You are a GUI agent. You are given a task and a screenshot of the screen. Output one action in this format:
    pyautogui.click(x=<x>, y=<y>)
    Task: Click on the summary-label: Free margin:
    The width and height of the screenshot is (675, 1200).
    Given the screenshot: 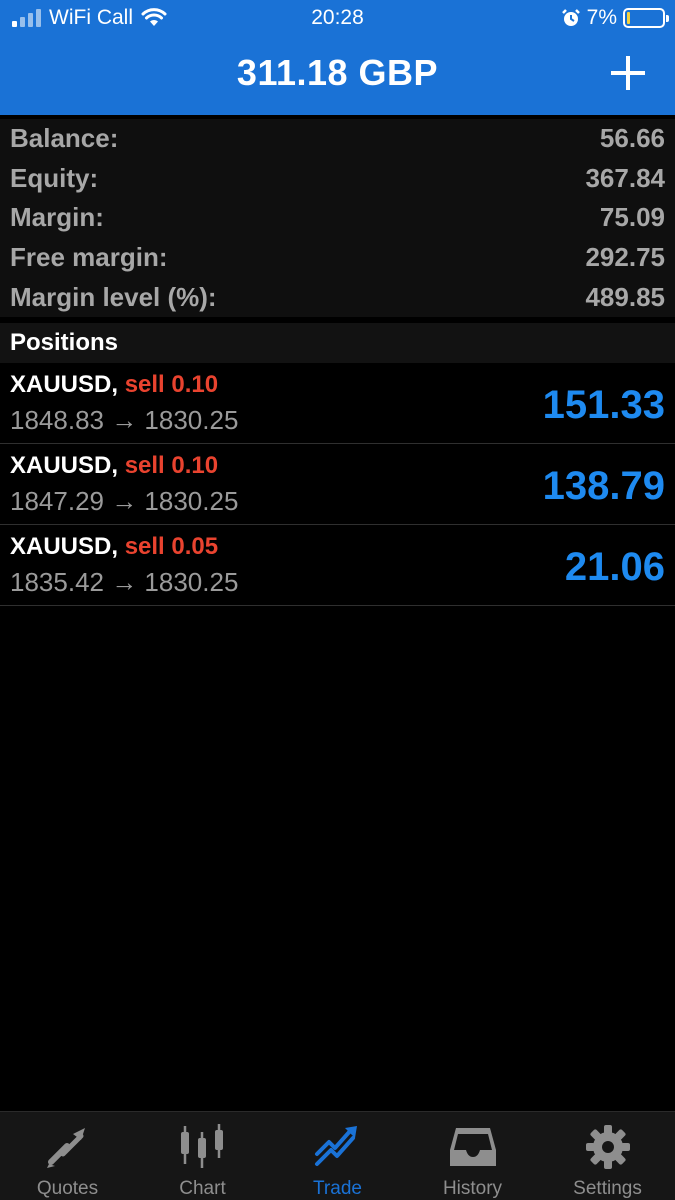 What is the action you would take?
    pyautogui.click(x=89, y=257)
    